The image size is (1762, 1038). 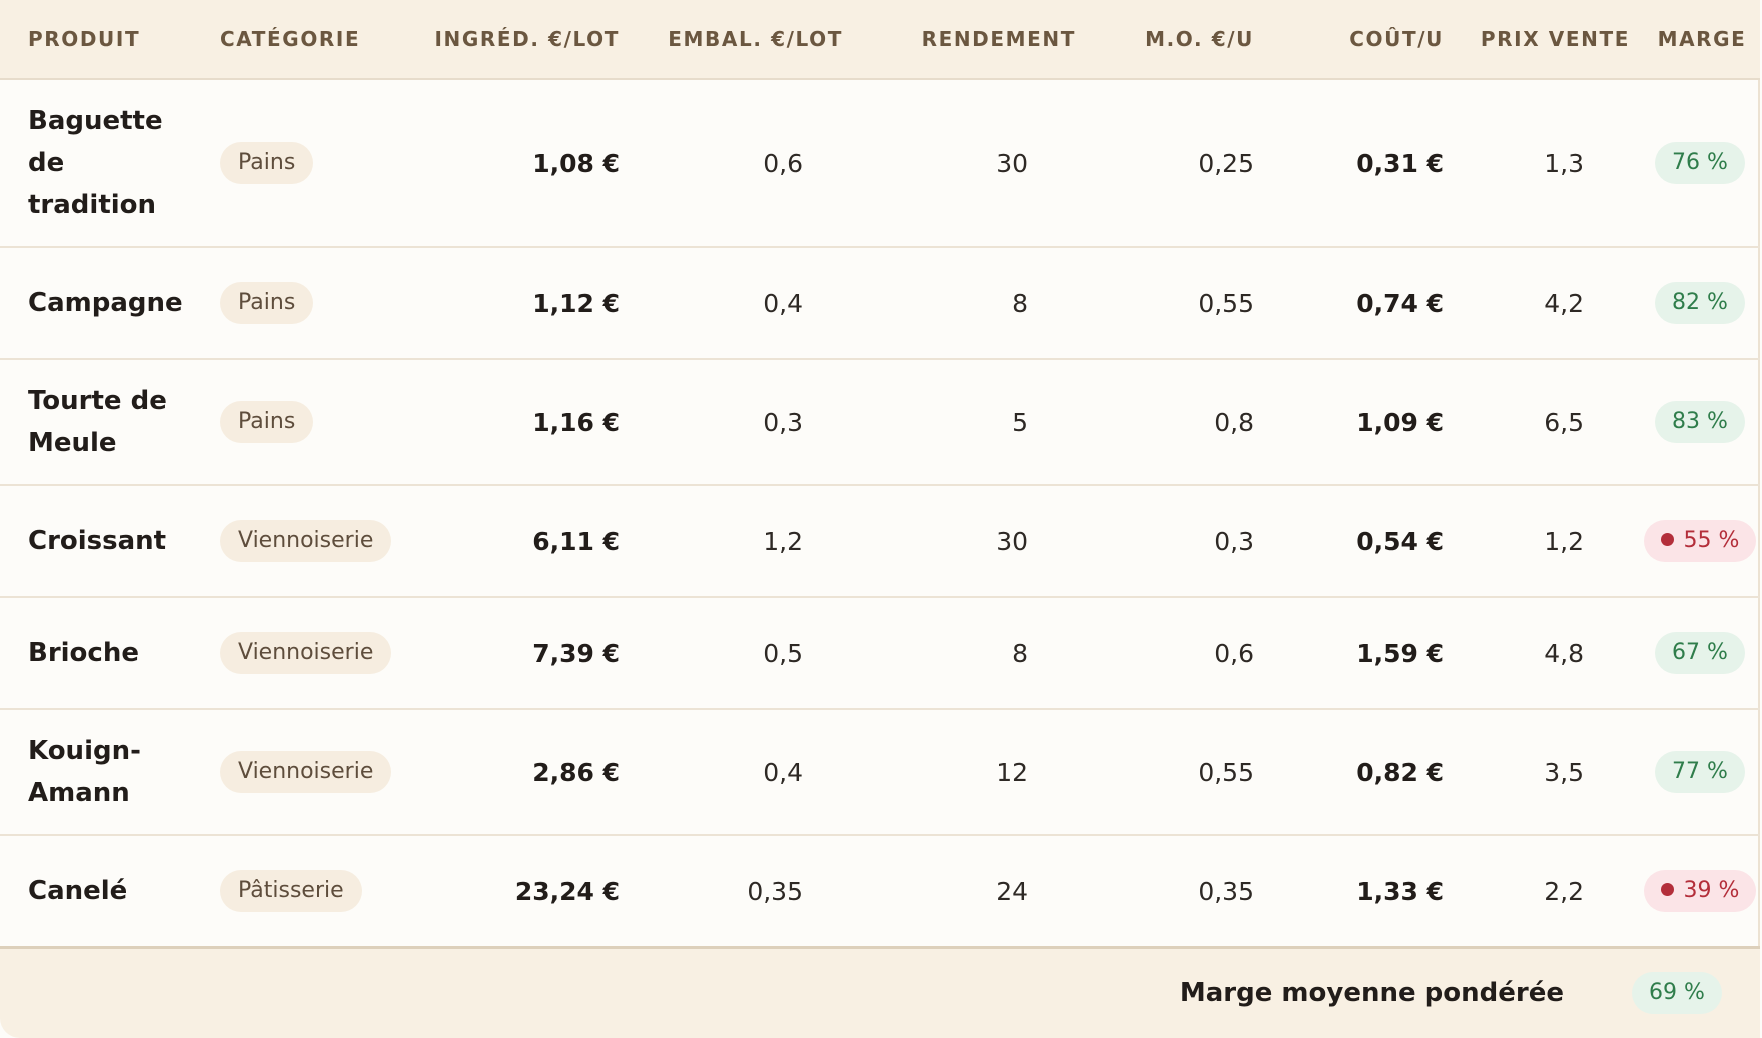 What do you see at coordinates (1359, 40) in the screenshot?
I see `header-cout: COÛT/U` at bounding box center [1359, 40].